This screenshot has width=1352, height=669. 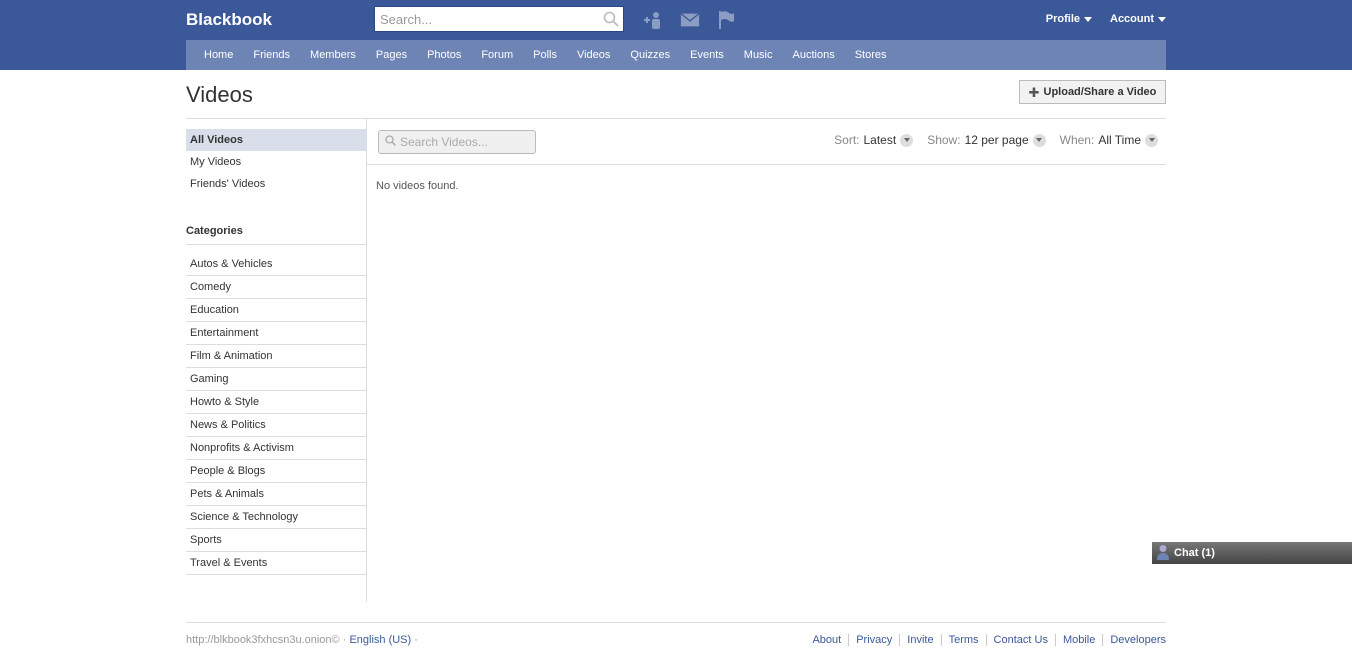 I want to click on footer-link-terms: Terms, so click(x=963, y=640).